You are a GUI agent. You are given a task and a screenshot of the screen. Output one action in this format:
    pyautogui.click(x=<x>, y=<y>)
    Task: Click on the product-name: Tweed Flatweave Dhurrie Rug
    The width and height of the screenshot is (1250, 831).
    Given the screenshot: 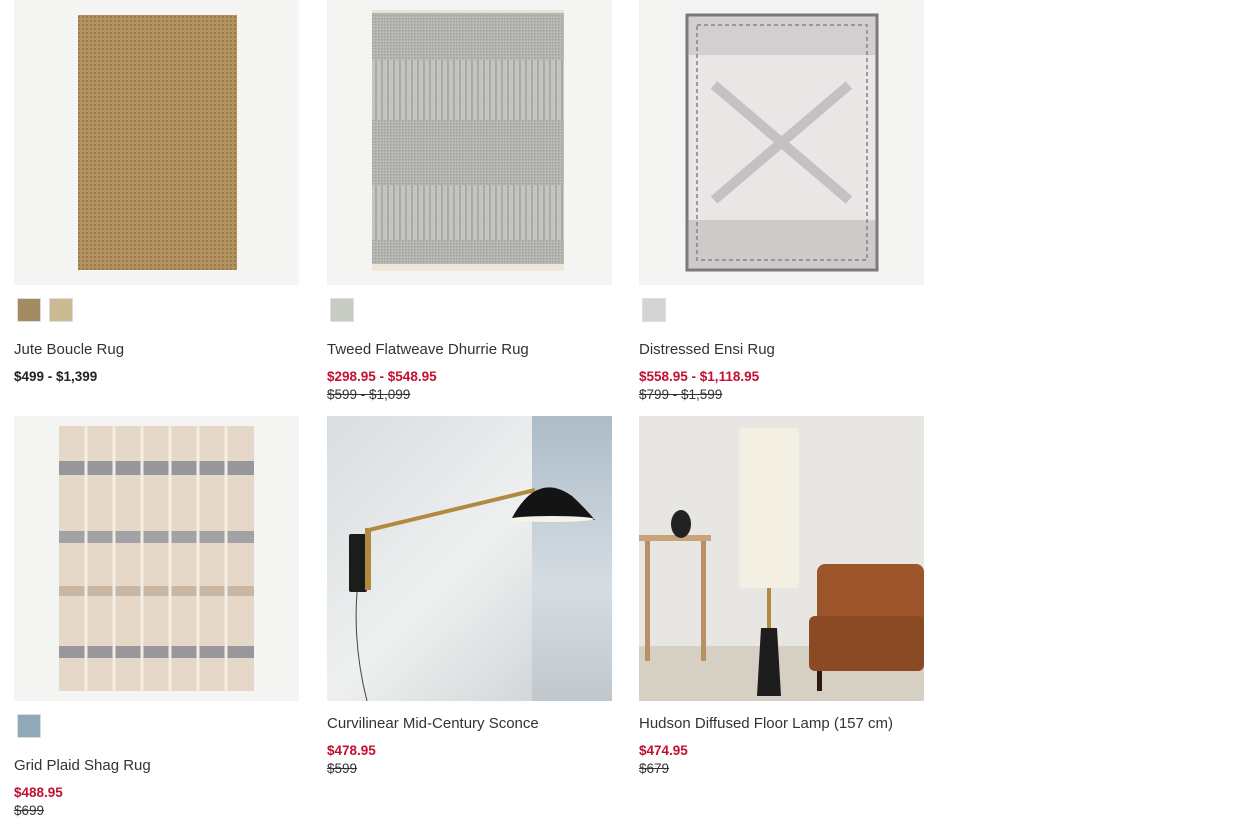 What is the action you would take?
    pyautogui.click(x=469, y=350)
    